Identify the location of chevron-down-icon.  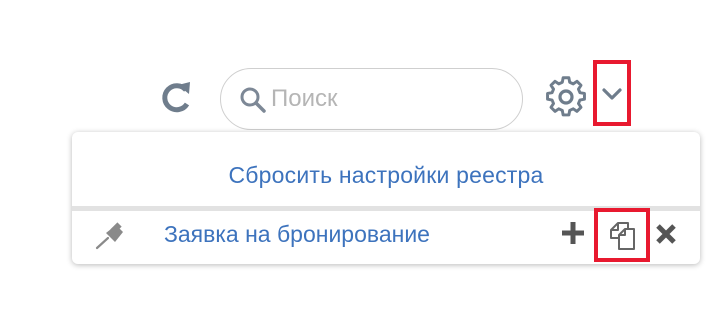
(612, 94).